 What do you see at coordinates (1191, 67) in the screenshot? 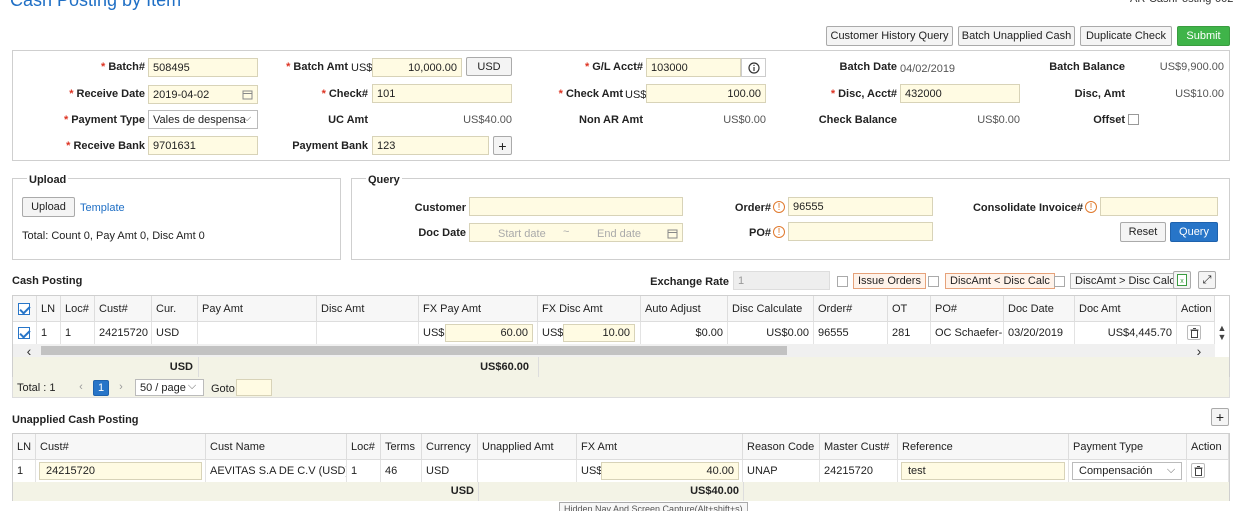
I see `batch-balance-value: US$9,900.00` at bounding box center [1191, 67].